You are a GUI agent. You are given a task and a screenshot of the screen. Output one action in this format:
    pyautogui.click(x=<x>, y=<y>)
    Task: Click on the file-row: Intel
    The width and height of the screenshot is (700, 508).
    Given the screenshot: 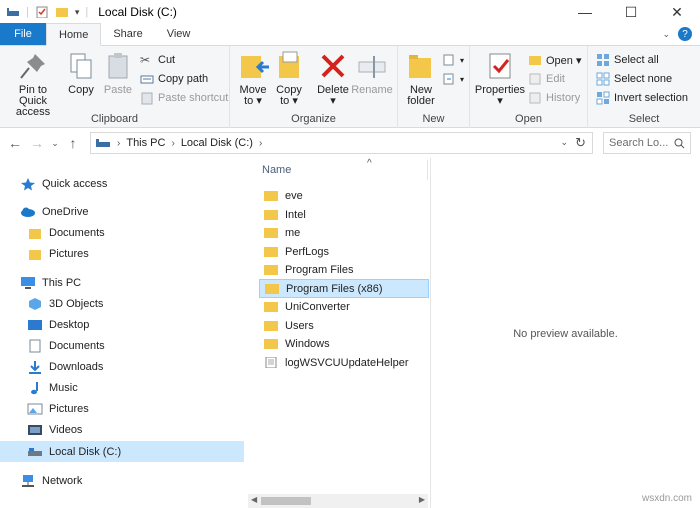 What is the action you would take?
    pyautogui.click(x=344, y=214)
    